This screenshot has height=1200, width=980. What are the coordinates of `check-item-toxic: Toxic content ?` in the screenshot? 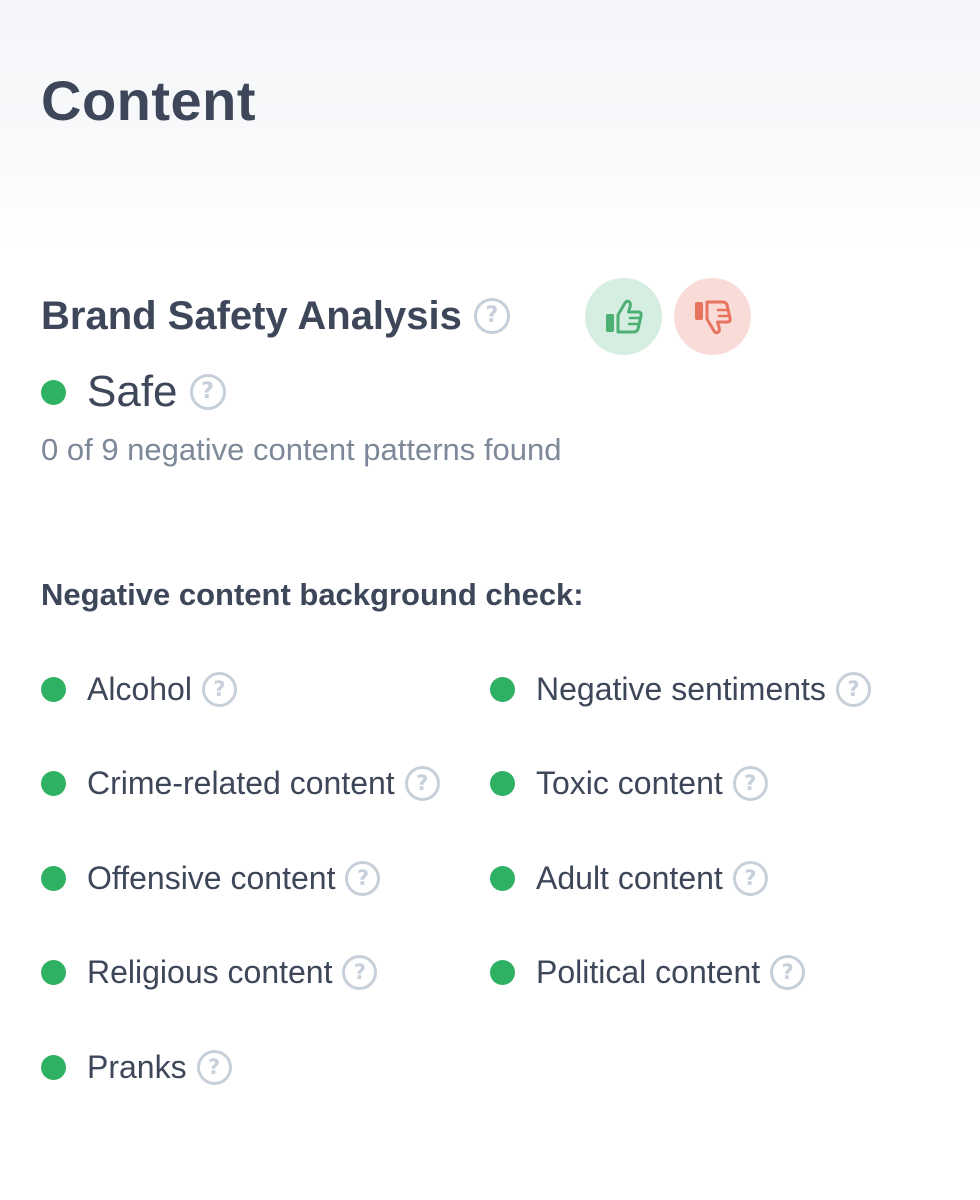 It's located at (629, 783).